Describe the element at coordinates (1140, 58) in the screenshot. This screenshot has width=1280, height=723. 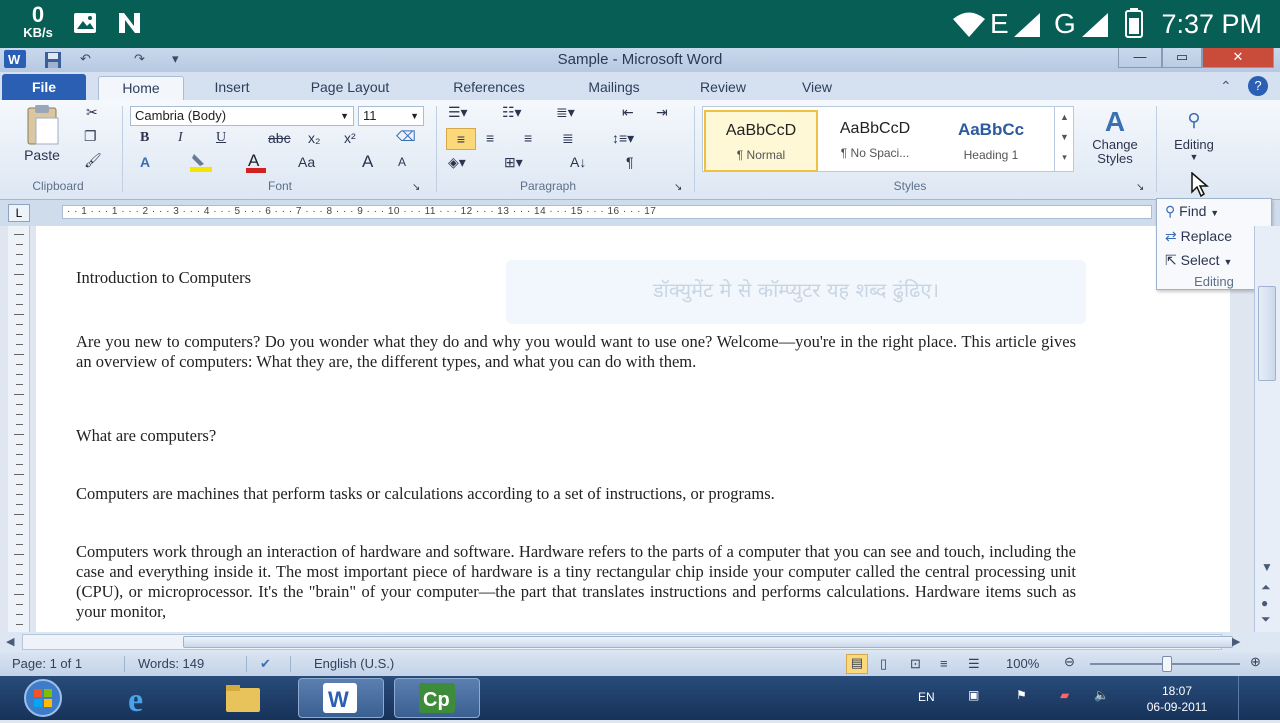
I see `minimize-button: —` at that location.